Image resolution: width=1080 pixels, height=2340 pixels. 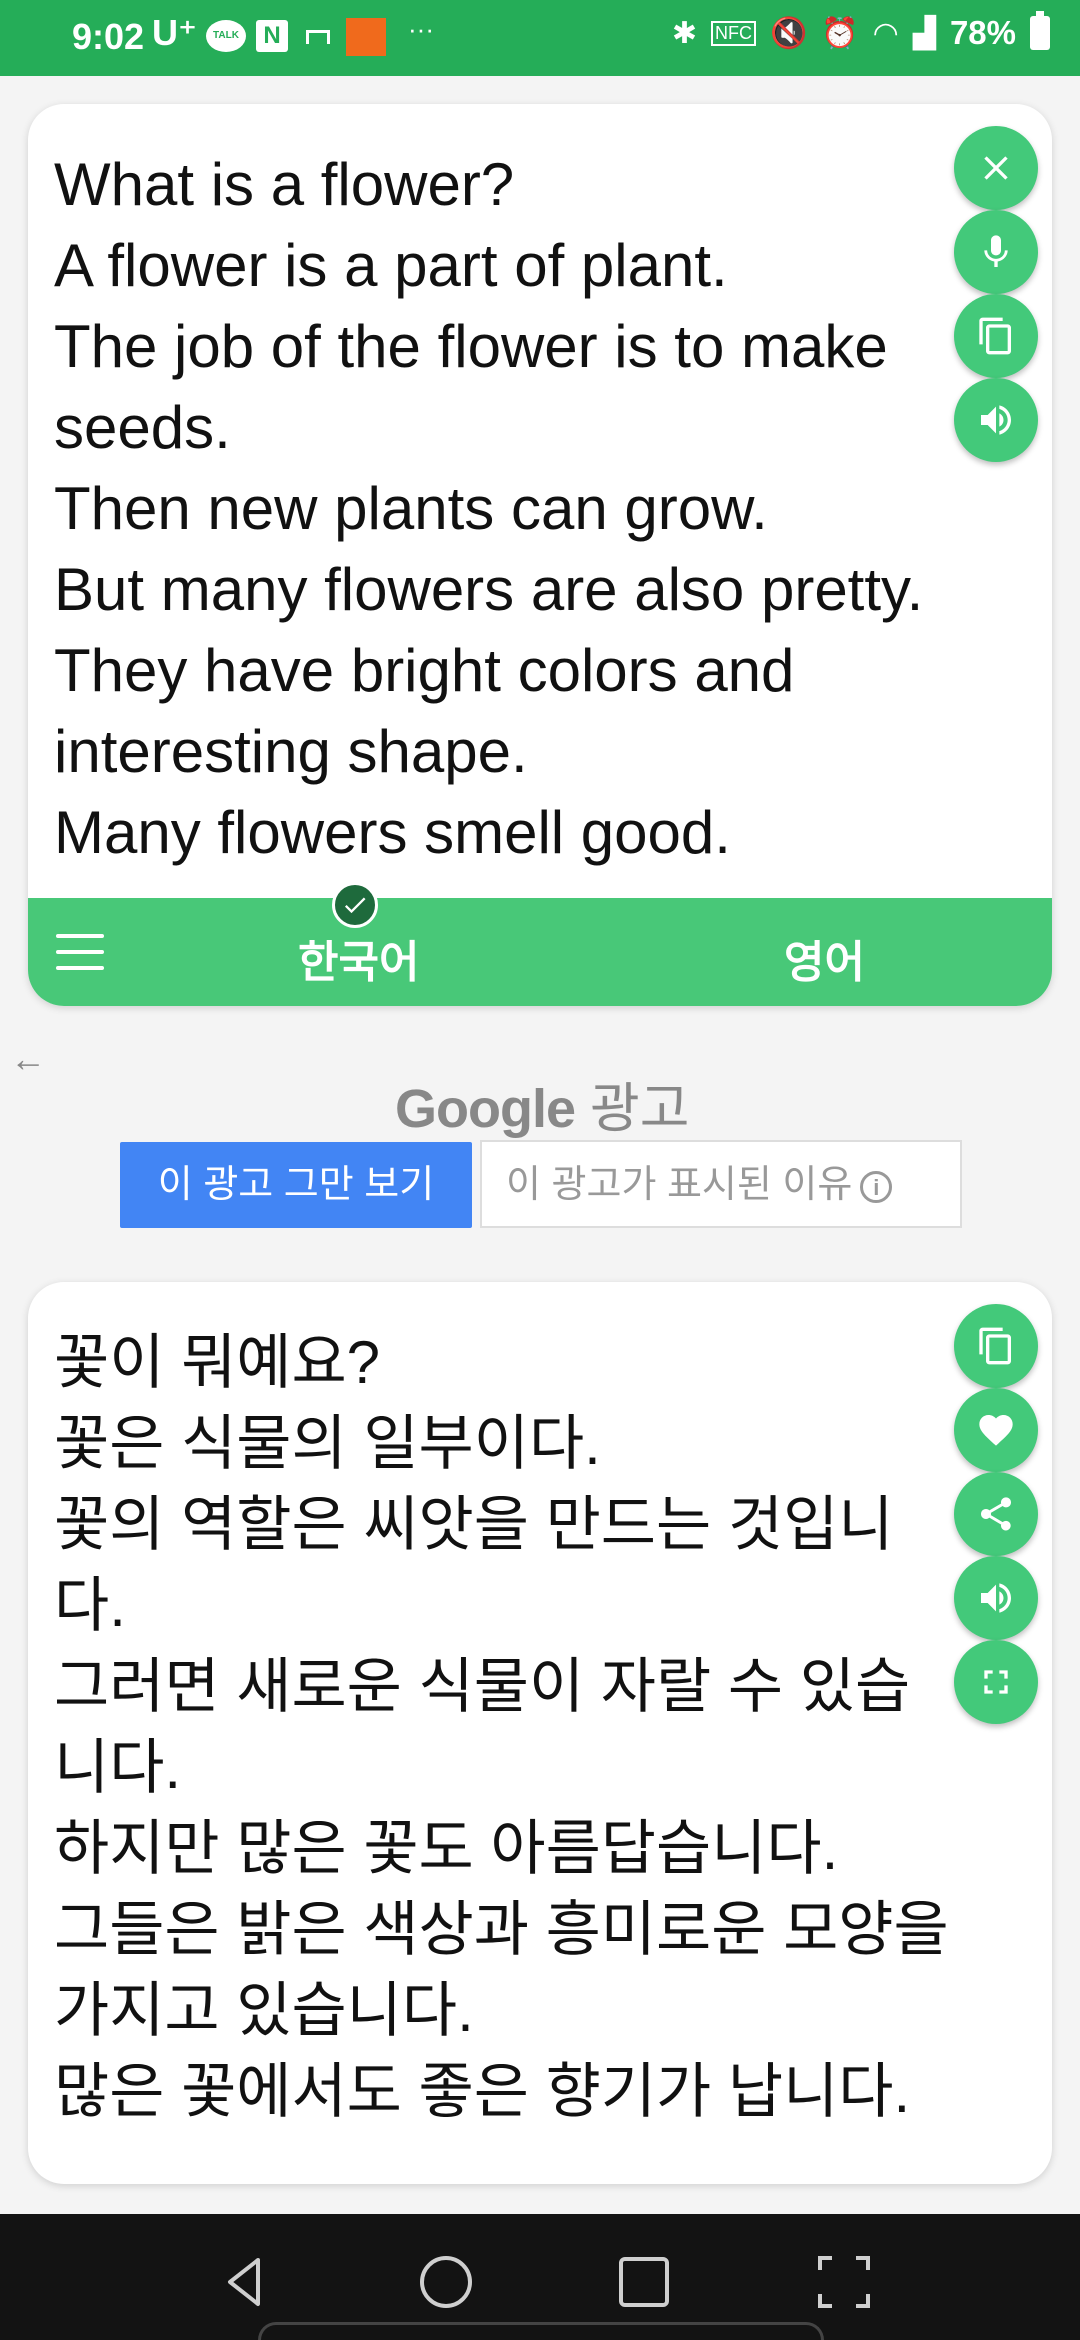 I want to click on share-button, so click(x=996, y=1514).